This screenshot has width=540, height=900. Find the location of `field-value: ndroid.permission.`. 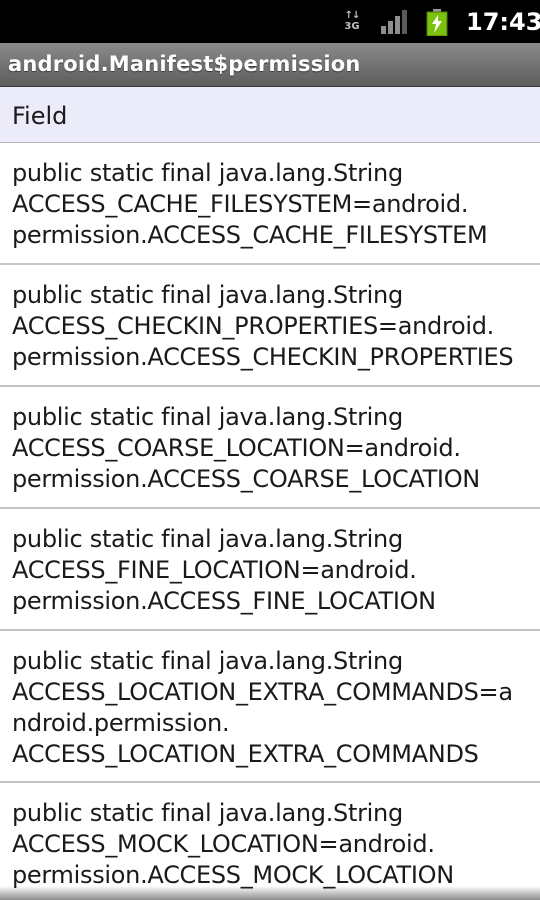

field-value: ndroid.permission. is located at coordinates (121, 723).